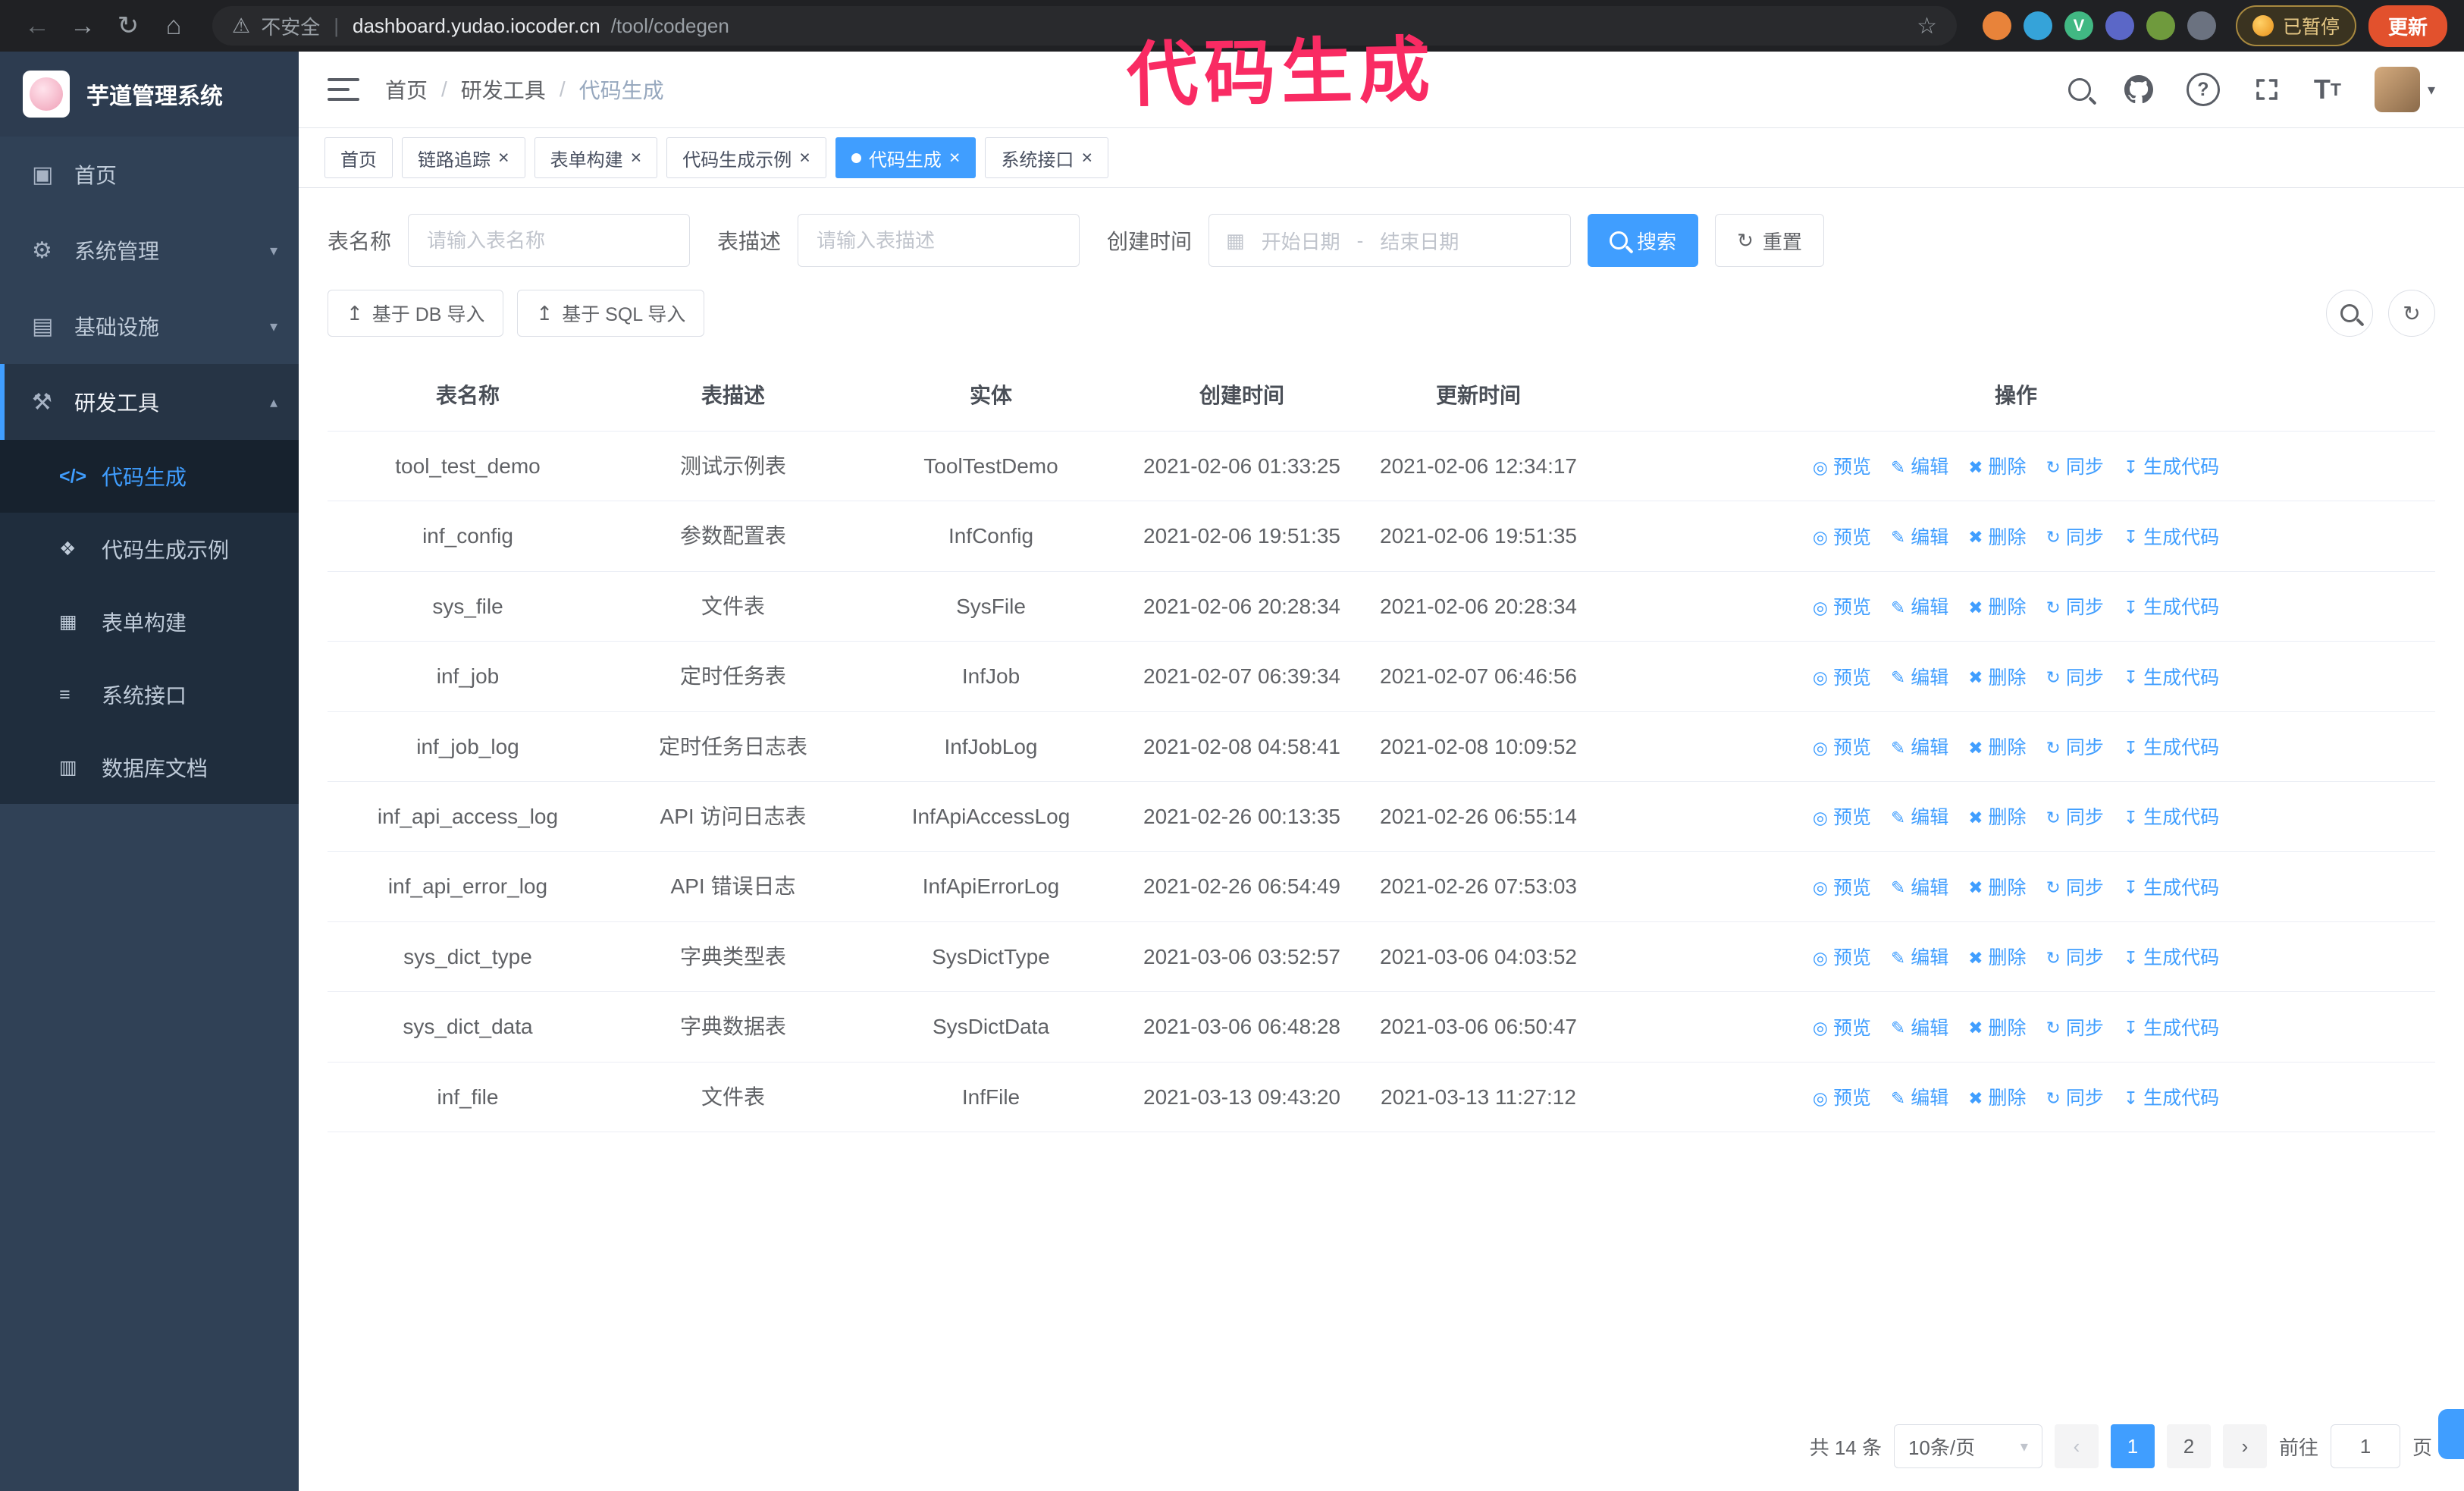 The width and height of the screenshot is (2464, 1491). I want to click on date-range-picker: ▦ 开始日期 - 结束日期, so click(1390, 240).